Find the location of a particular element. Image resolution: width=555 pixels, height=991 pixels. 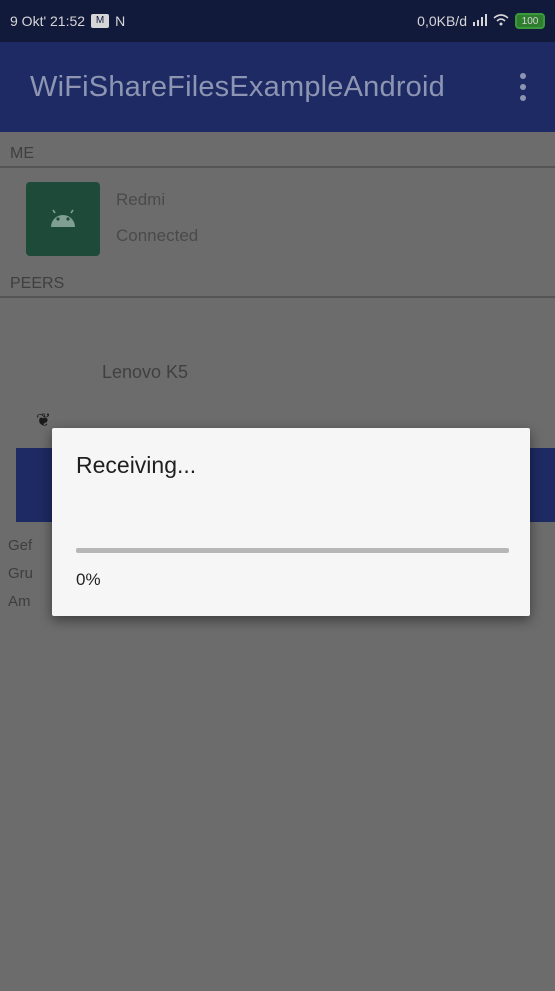

me-section-header: ME is located at coordinates (277, 154).